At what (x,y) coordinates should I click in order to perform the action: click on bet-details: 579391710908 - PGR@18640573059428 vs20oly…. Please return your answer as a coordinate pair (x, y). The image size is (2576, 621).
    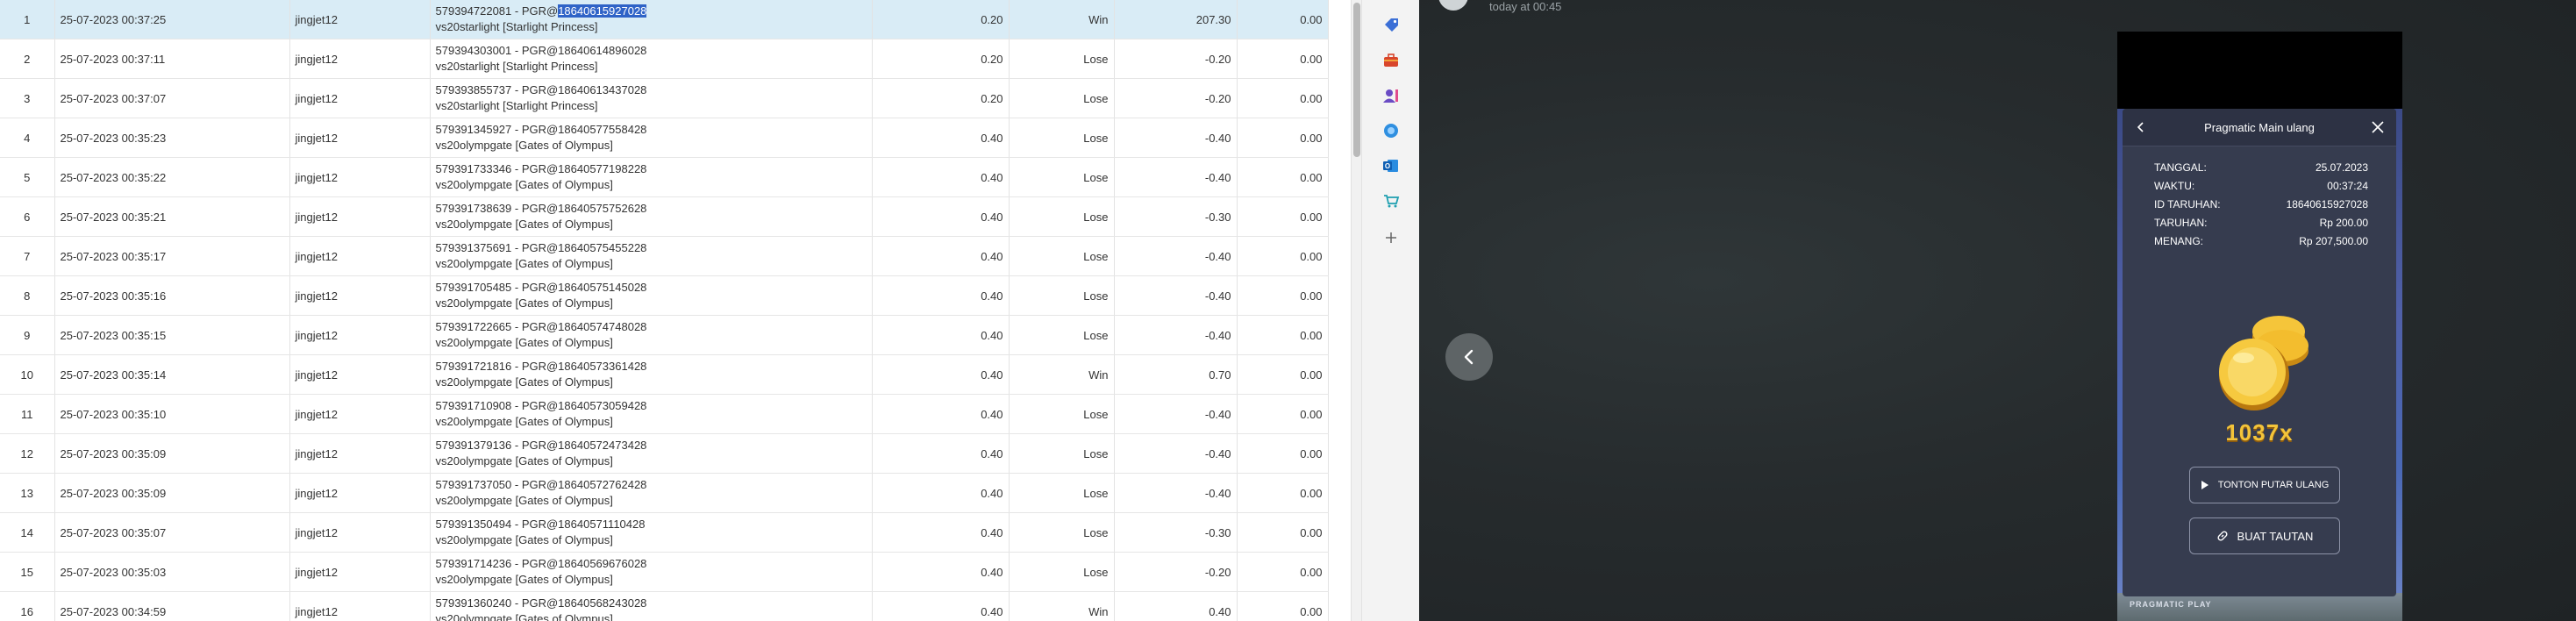
    Looking at the image, I should click on (652, 414).